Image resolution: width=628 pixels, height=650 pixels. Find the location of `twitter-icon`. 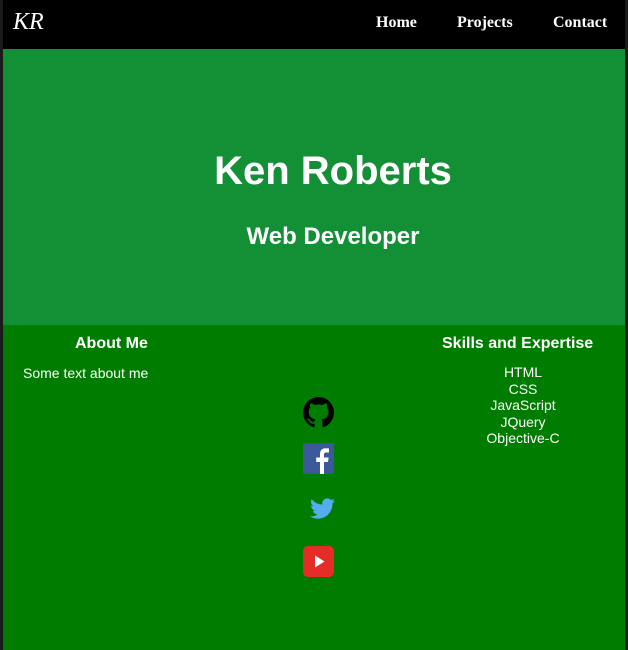

twitter-icon is located at coordinates (322, 508).